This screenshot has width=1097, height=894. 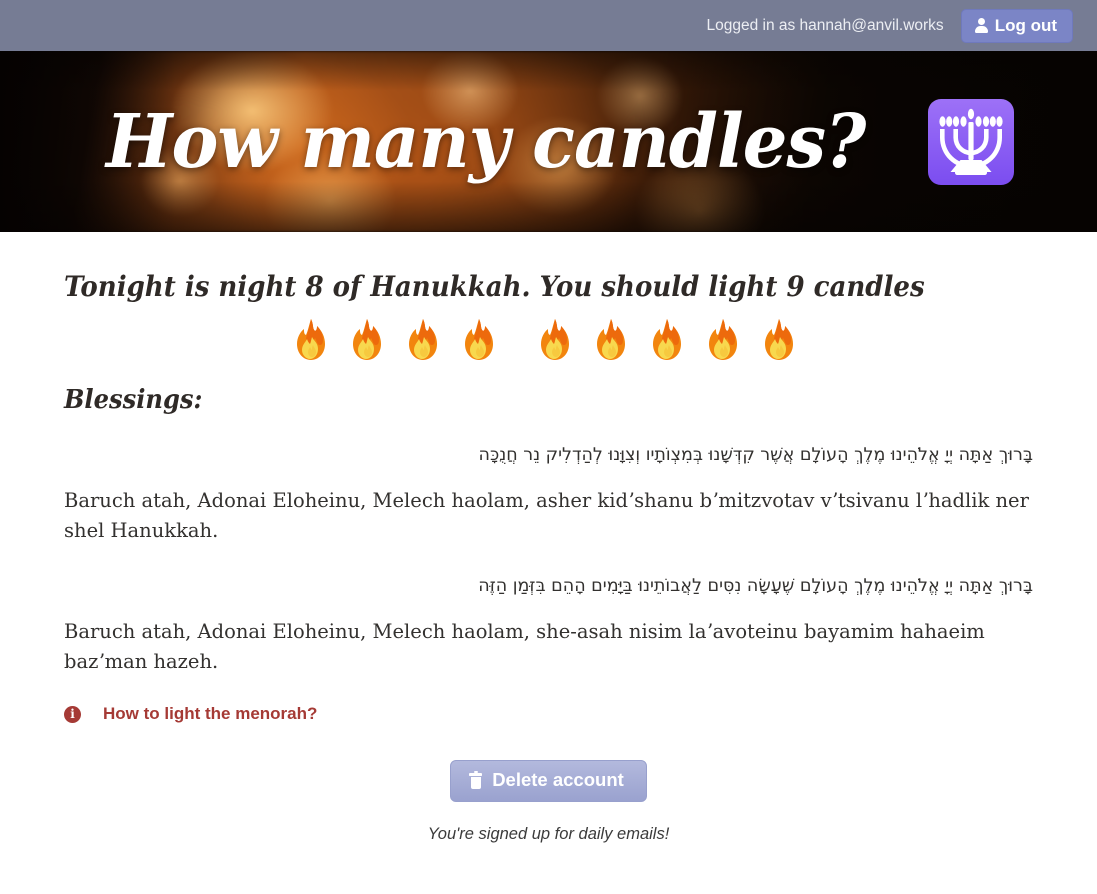 I want to click on delete-account-row: Delete account, so click(x=548, y=781).